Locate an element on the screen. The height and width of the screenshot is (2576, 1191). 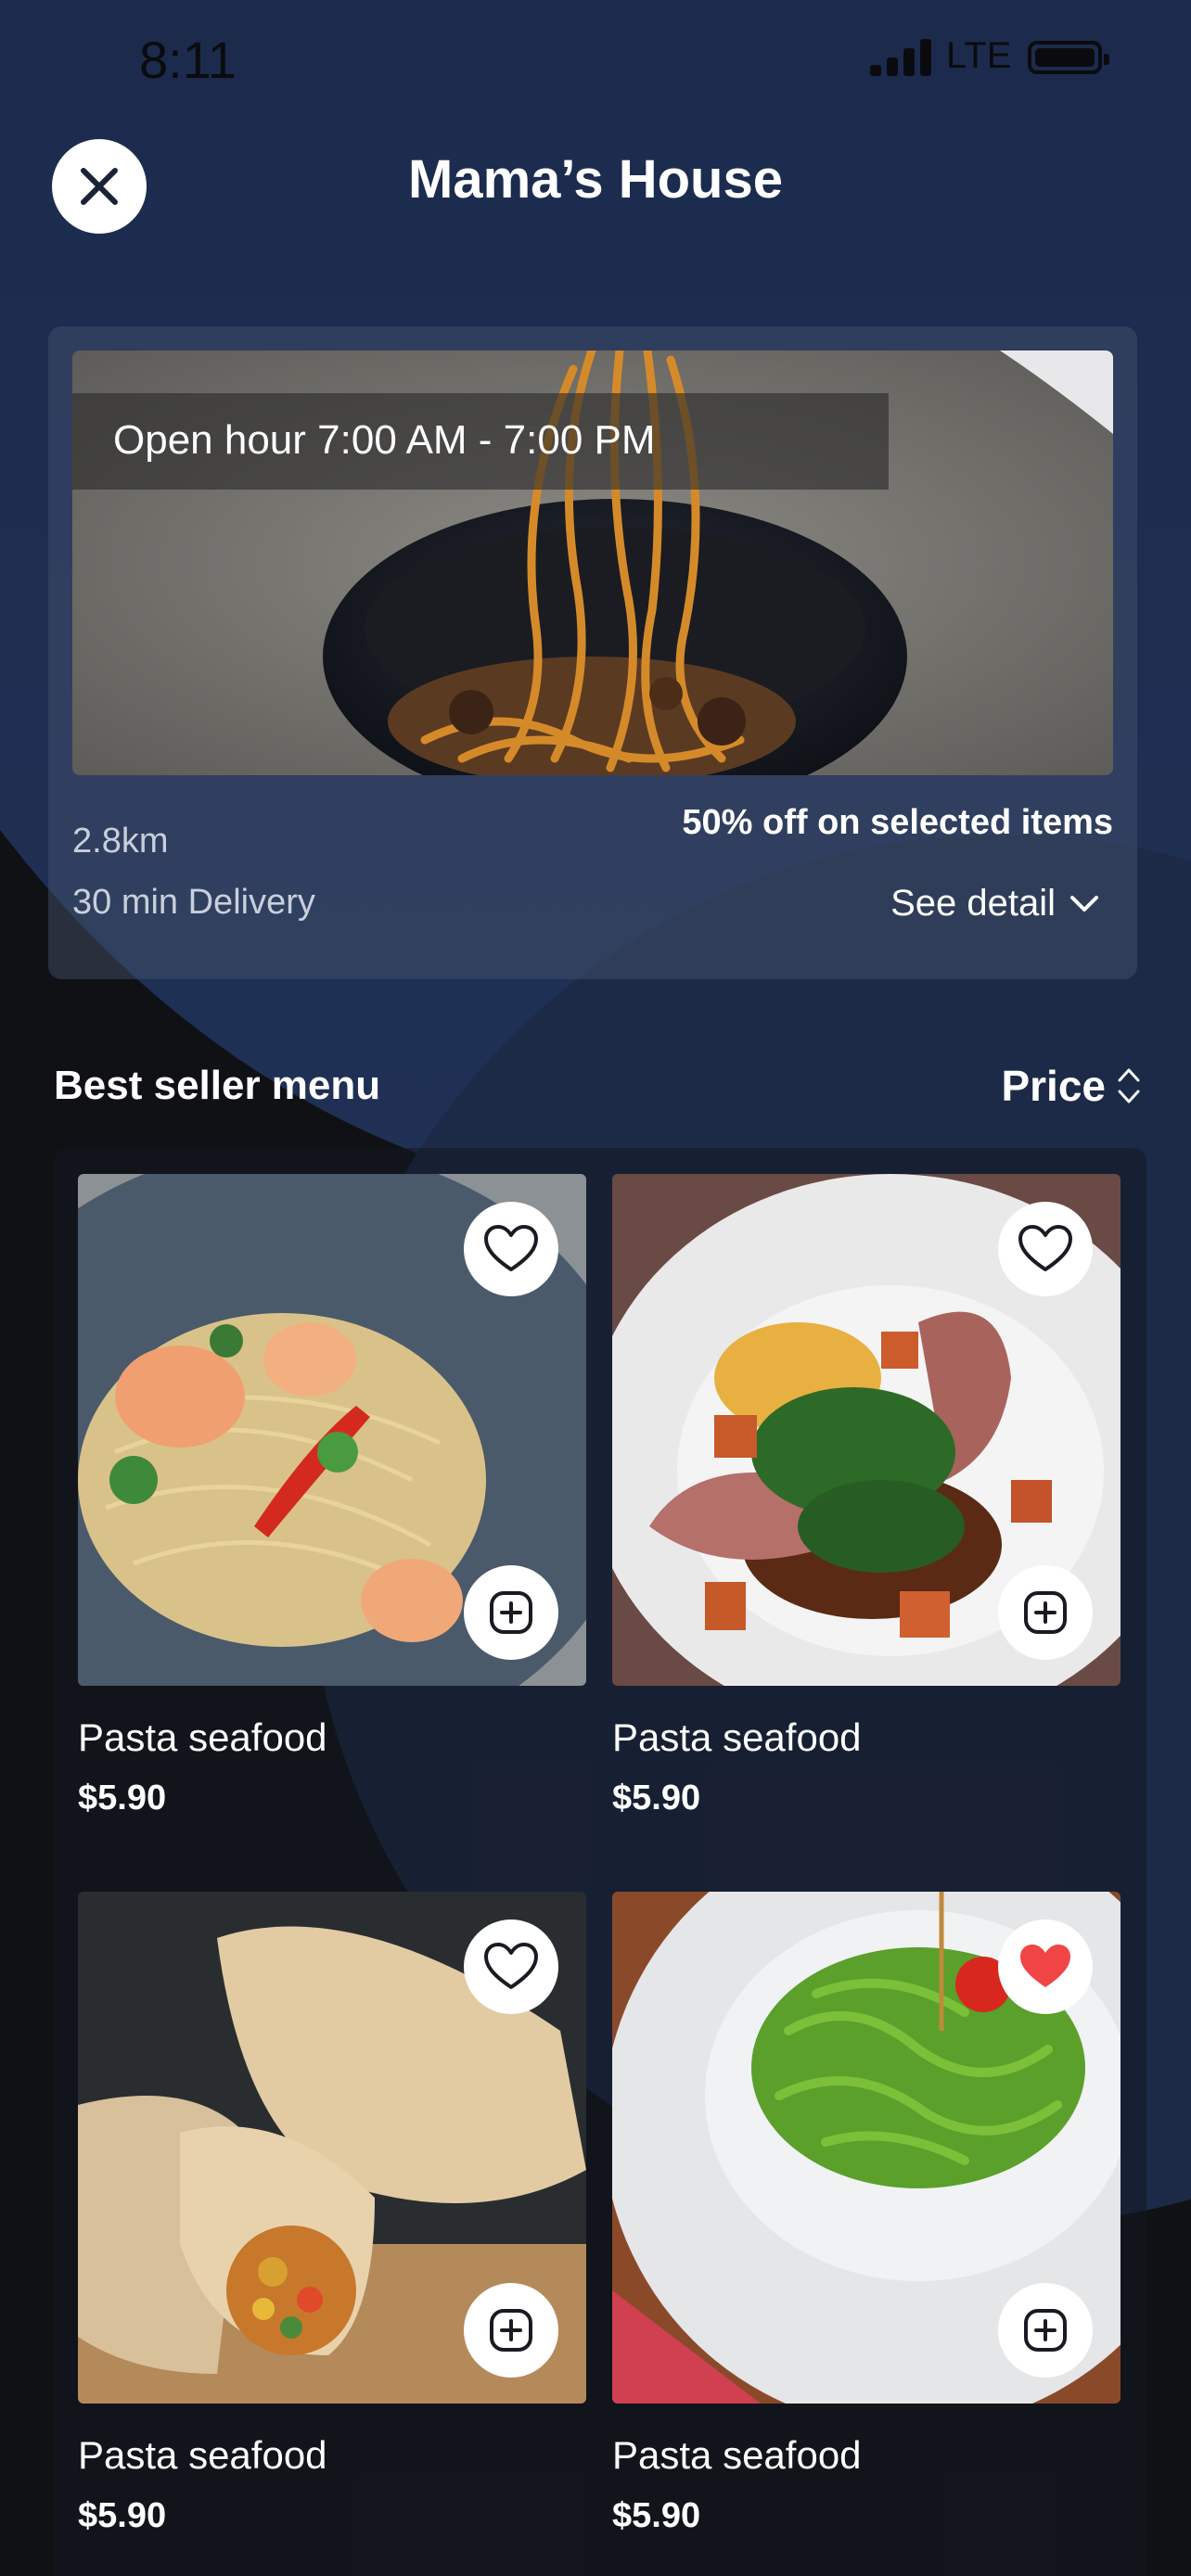
network-label: LTE is located at coordinates (979, 55).